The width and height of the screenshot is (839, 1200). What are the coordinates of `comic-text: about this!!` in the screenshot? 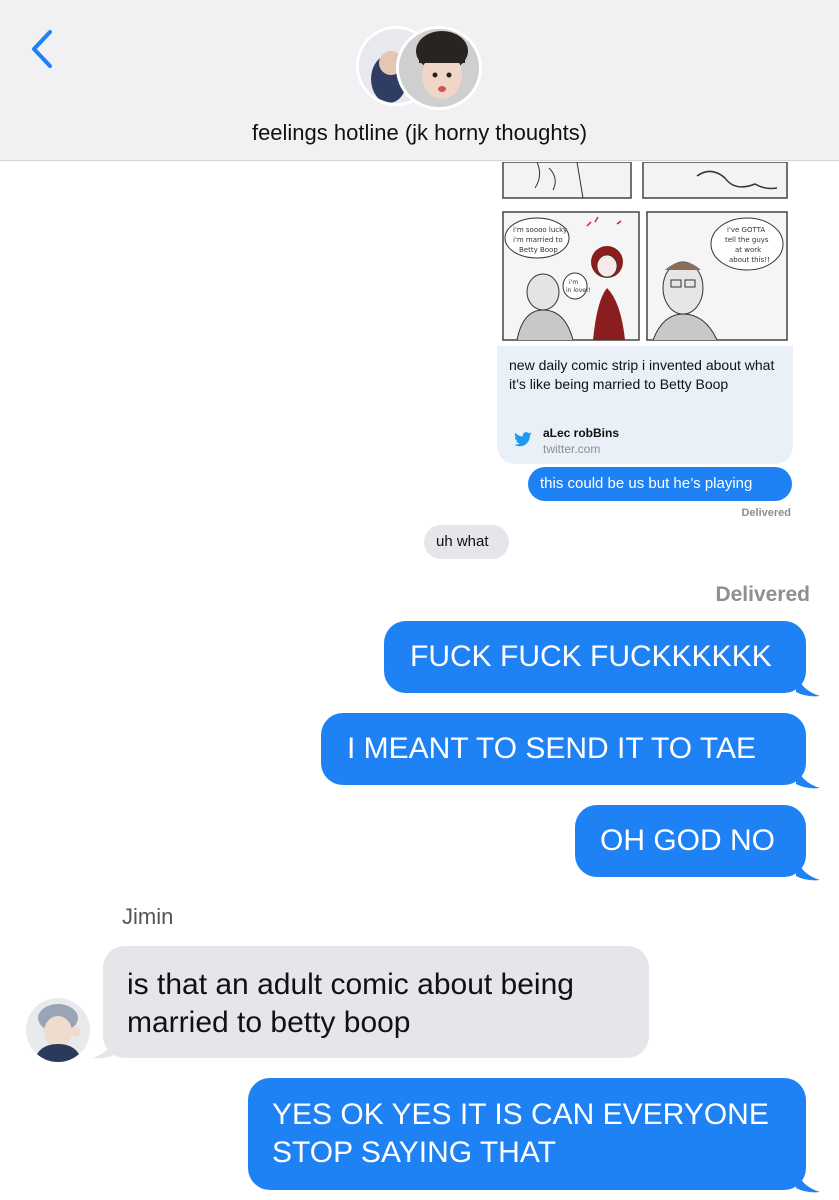 It's located at (749, 260).